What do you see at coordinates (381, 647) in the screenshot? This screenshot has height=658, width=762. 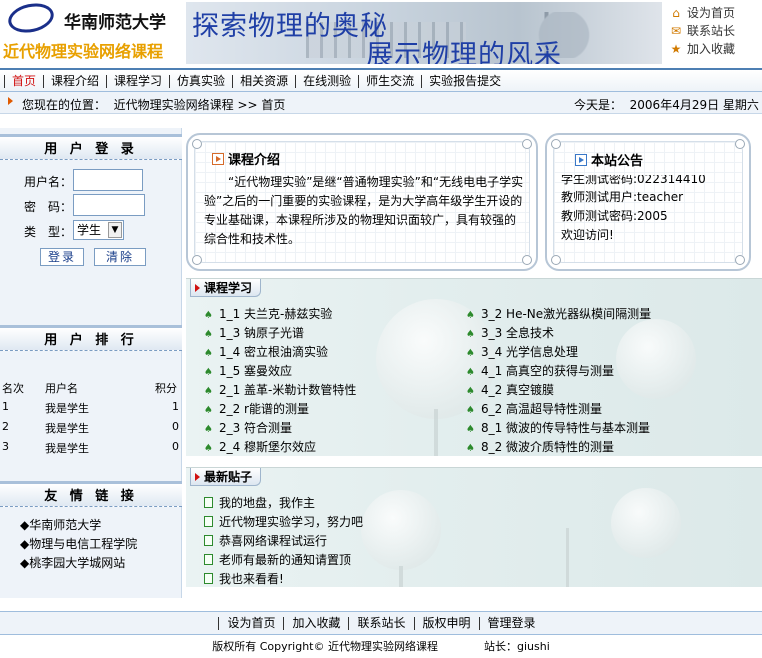 I see `footer-copyright: 版权所有 Copyright© 近代物理实验网络课程 站长：giushi` at bounding box center [381, 647].